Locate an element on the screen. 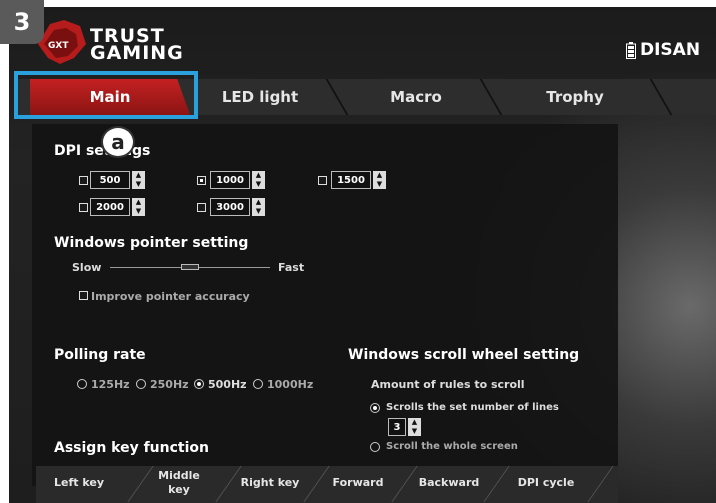  battery-icon is located at coordinates (631, 50).